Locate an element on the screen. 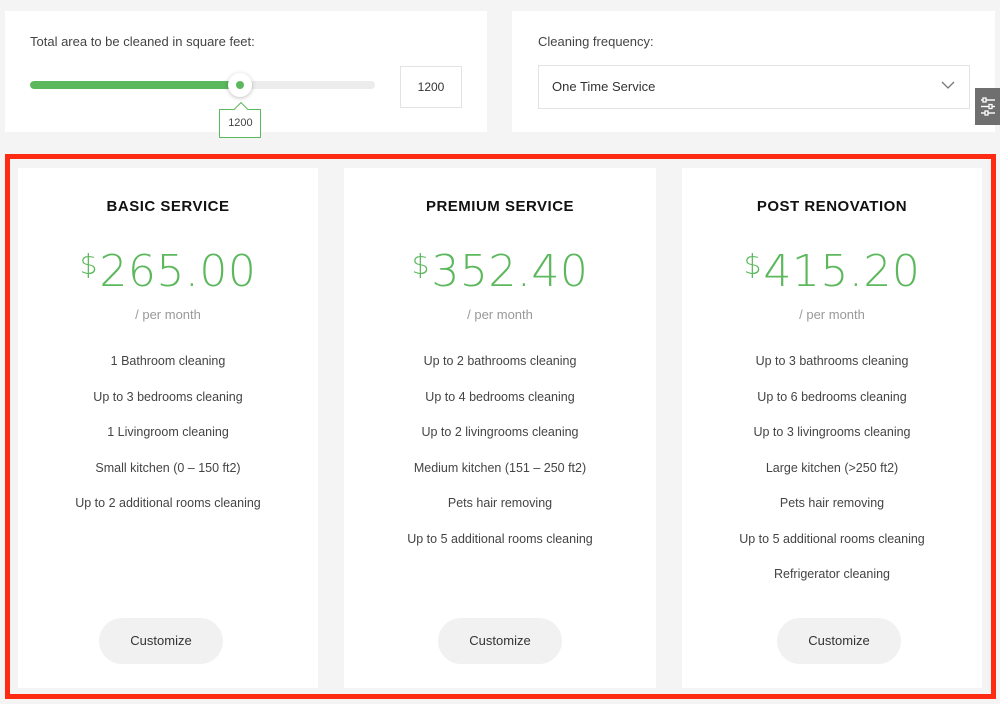 The image size is (1000, 704). settings-side-tab is located at coordinates (987, 106).